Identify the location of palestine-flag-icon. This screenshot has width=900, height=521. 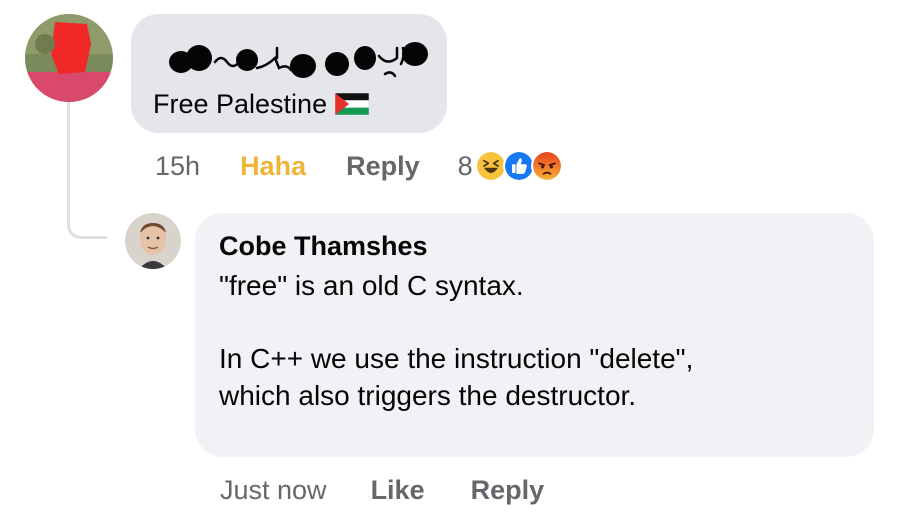
(352, 104).